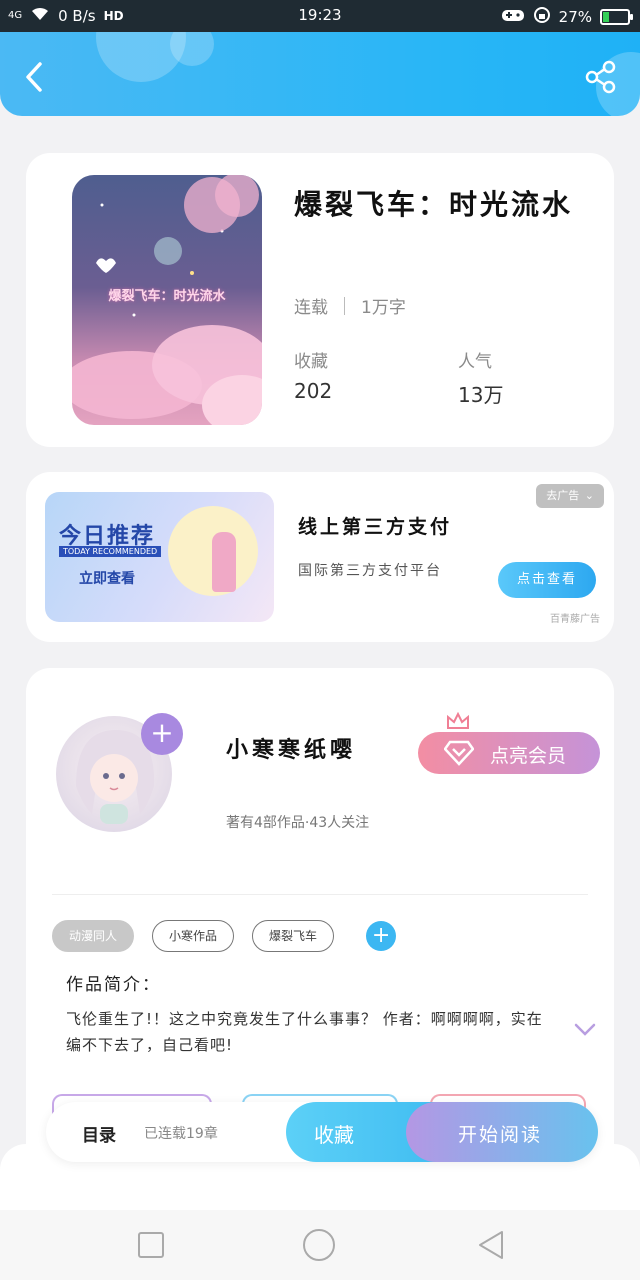 The height and width of the screenshot is (1280, 640). What do you see at coordinates (481, 395) in the screenshot?
I see `popularity-count: 13万` at bounding box center [481, 395].